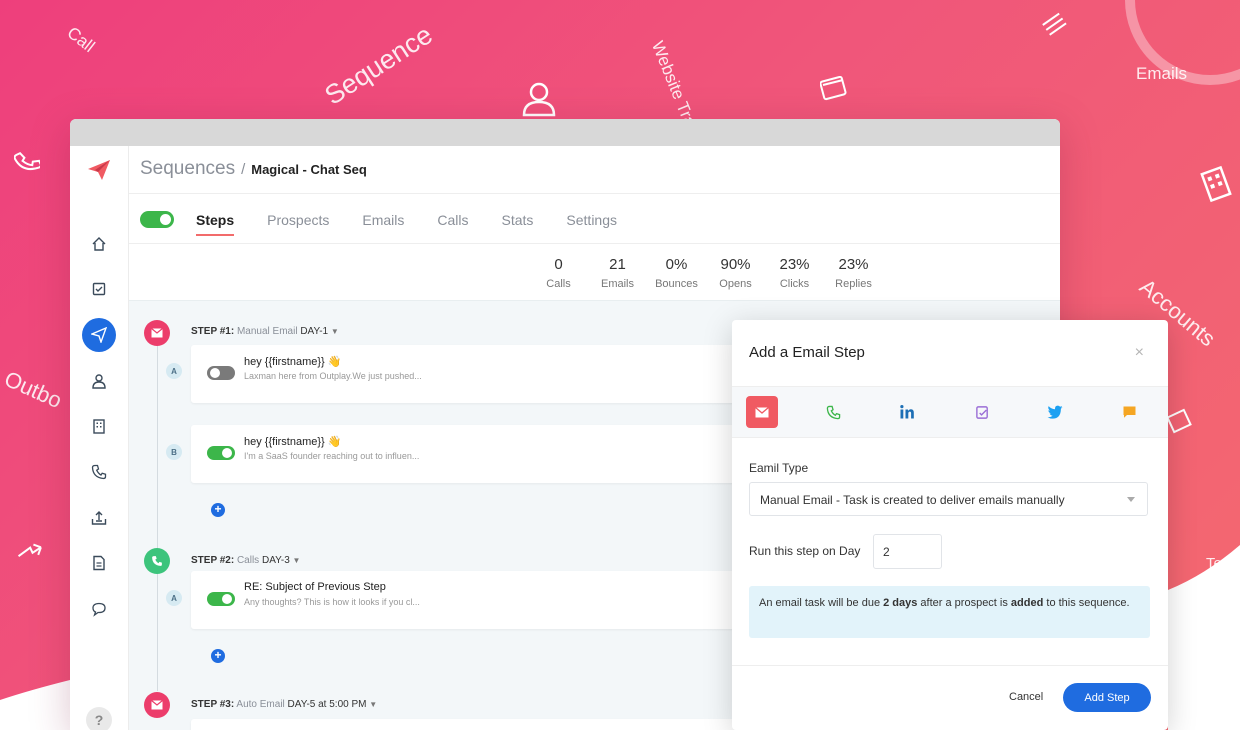 The image size is (1240, 730). What do you see at coordinates (174, 371) in the screenshot?
I see `variant-badge: A` at bounding box center [174, 371].